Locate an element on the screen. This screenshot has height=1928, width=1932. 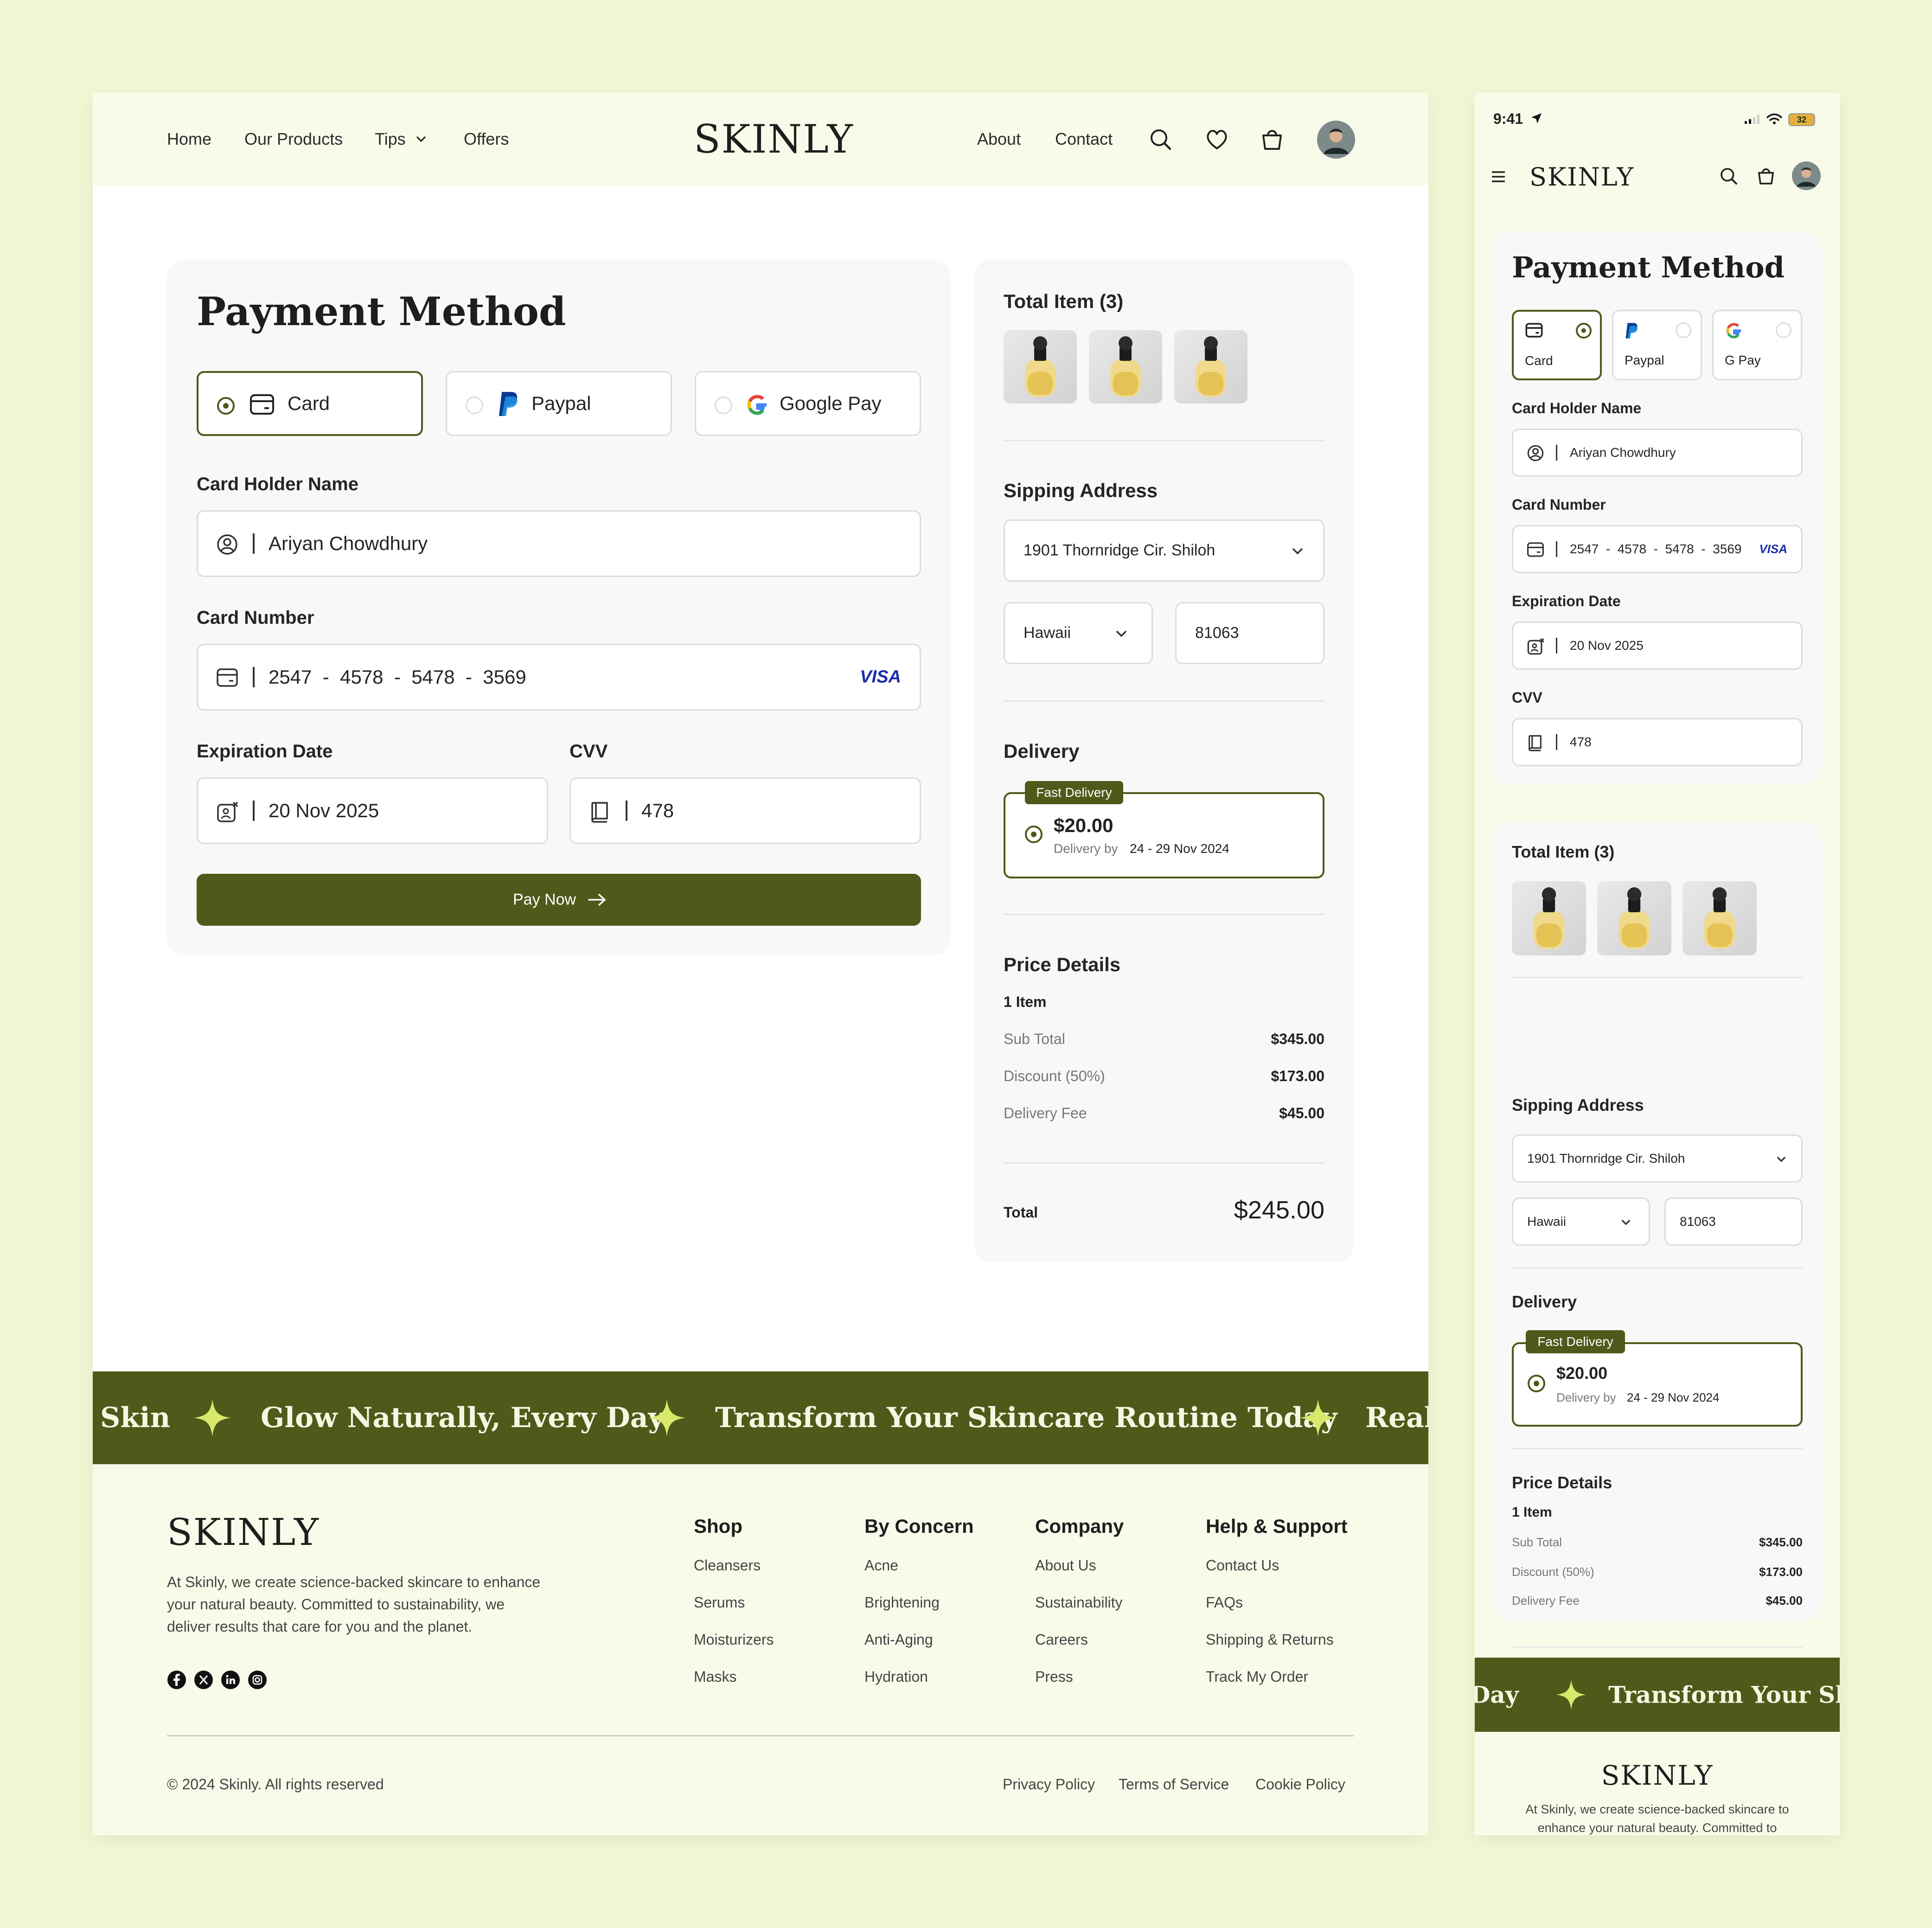
instagram-icon is located at coordinates (257, 1680).